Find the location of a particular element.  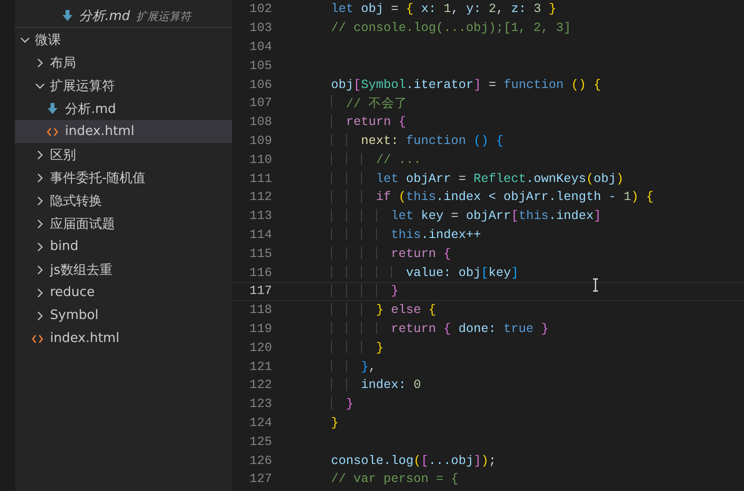

line-number: 116 is located at coordinates (260, 273).